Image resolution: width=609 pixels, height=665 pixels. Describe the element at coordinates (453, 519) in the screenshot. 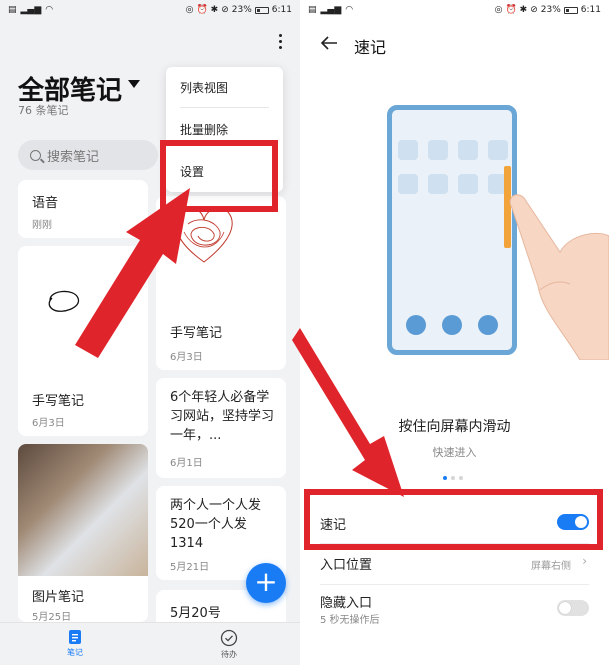

I see `highlight-box-quick-note` at that location.